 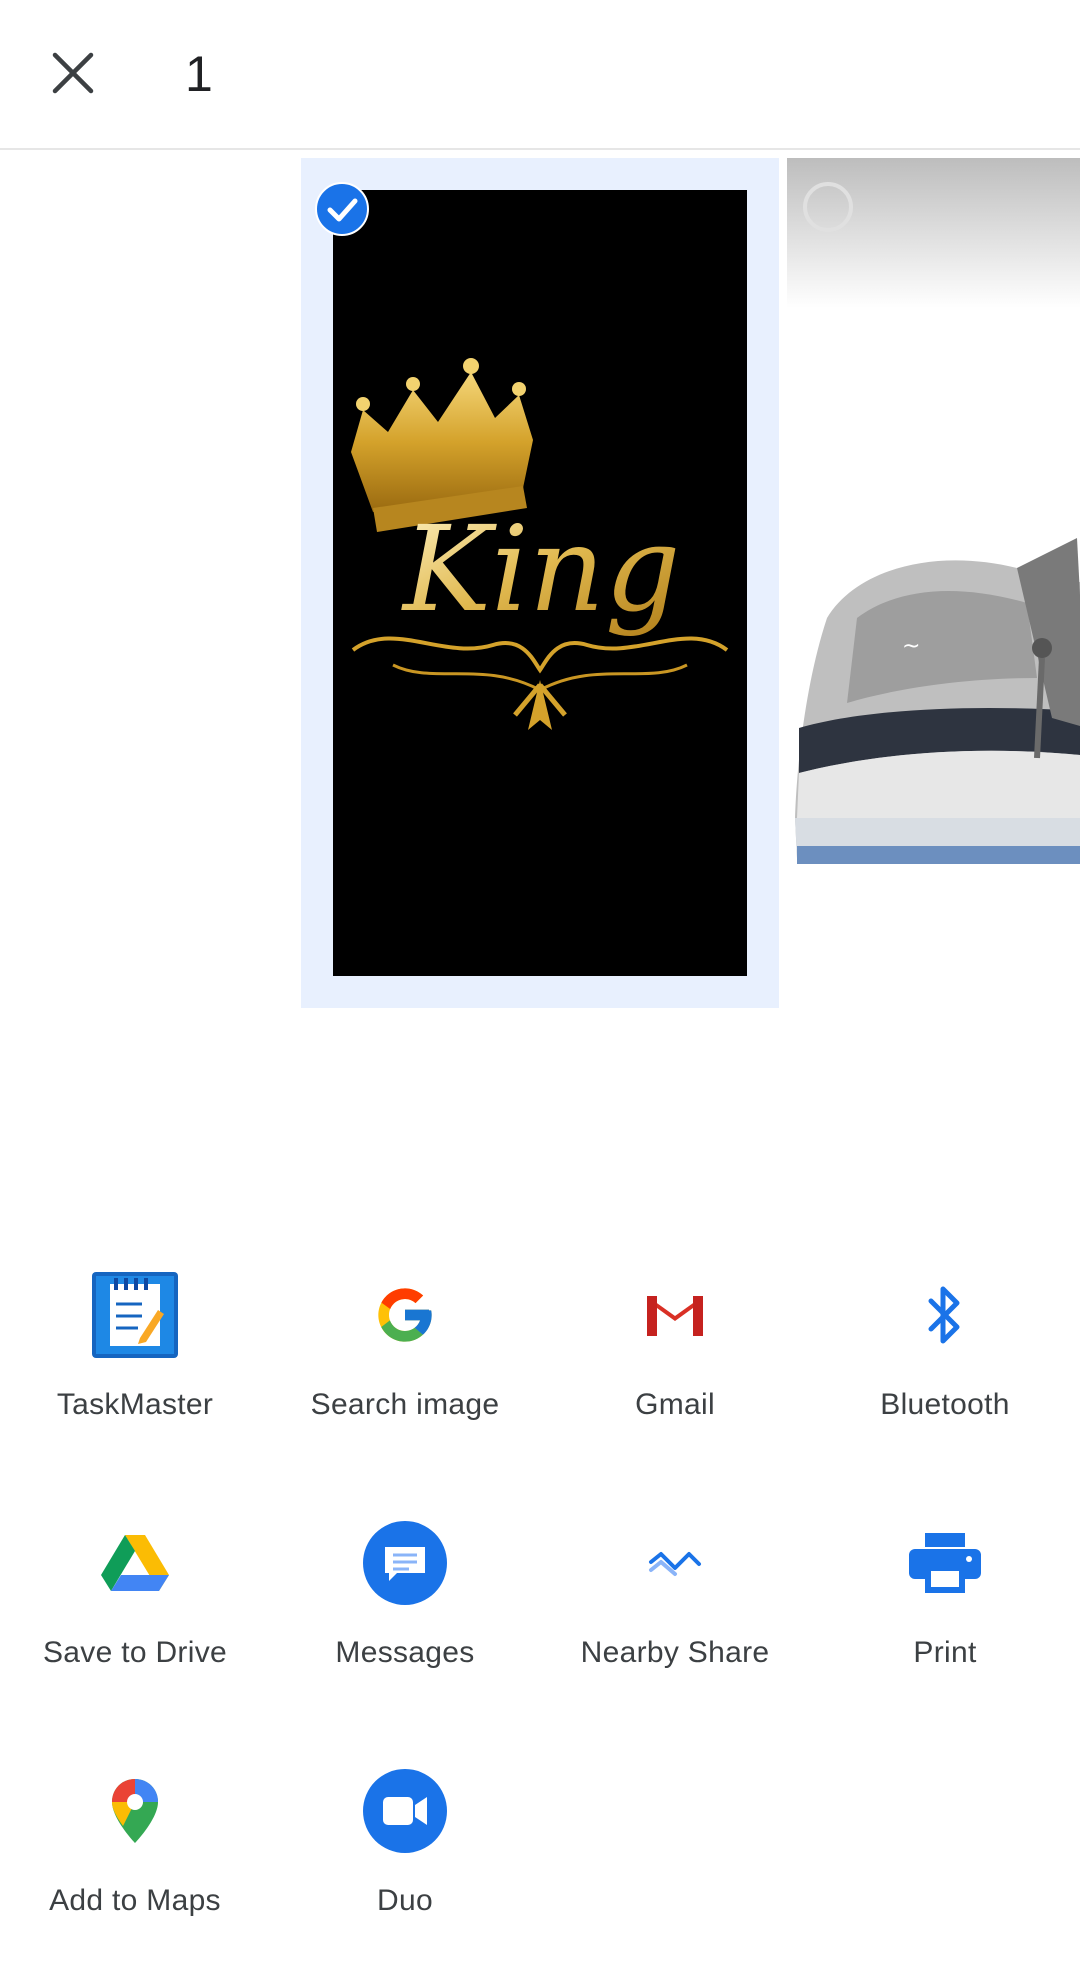 What do you see at coordinates (405, 1404) in the screenshot?
I see `share-target-label: Search image` at bounding box center [405, 1404].